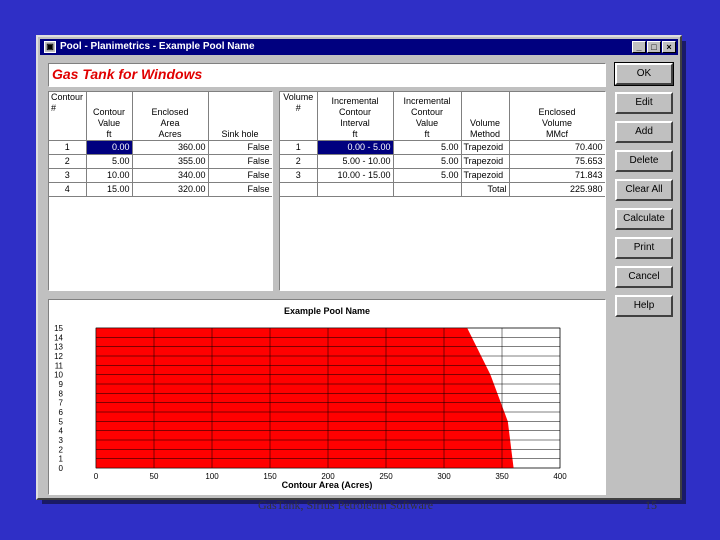  I want to click on y-tick-label: 12, so click(58, 356).